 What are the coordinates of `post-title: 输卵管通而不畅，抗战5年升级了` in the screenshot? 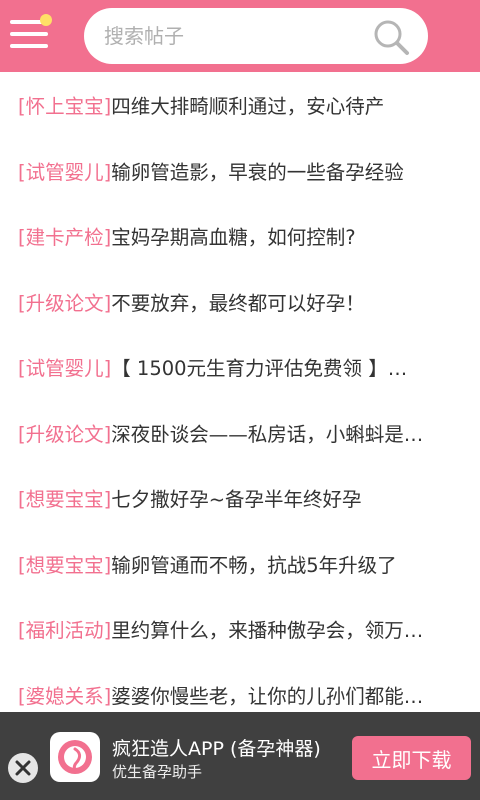 It's located at (254, 565).